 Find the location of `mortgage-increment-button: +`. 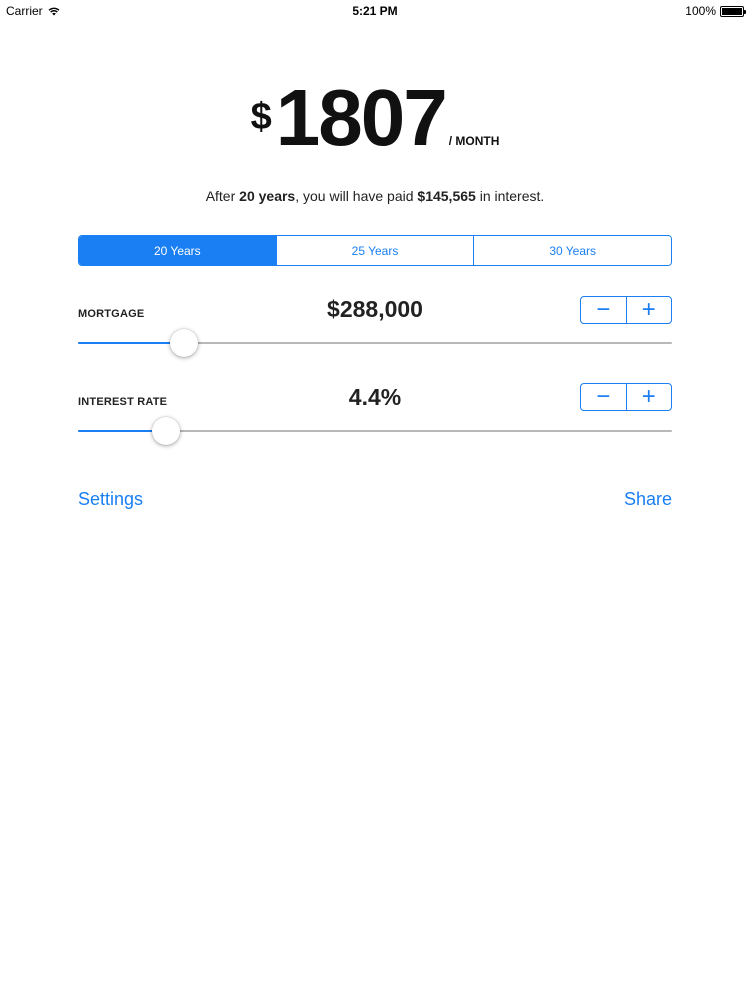

mortgage-increment-button: + is located at coordinates (648, 310).